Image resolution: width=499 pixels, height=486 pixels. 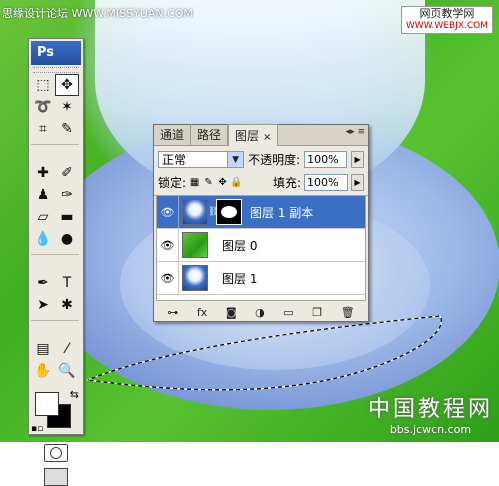 What do you see at coordinates (430, 429) in the screenshot?
I see `watermark-bottom-url: bbs.jcwcn.com` at bounding box center [430, 429].